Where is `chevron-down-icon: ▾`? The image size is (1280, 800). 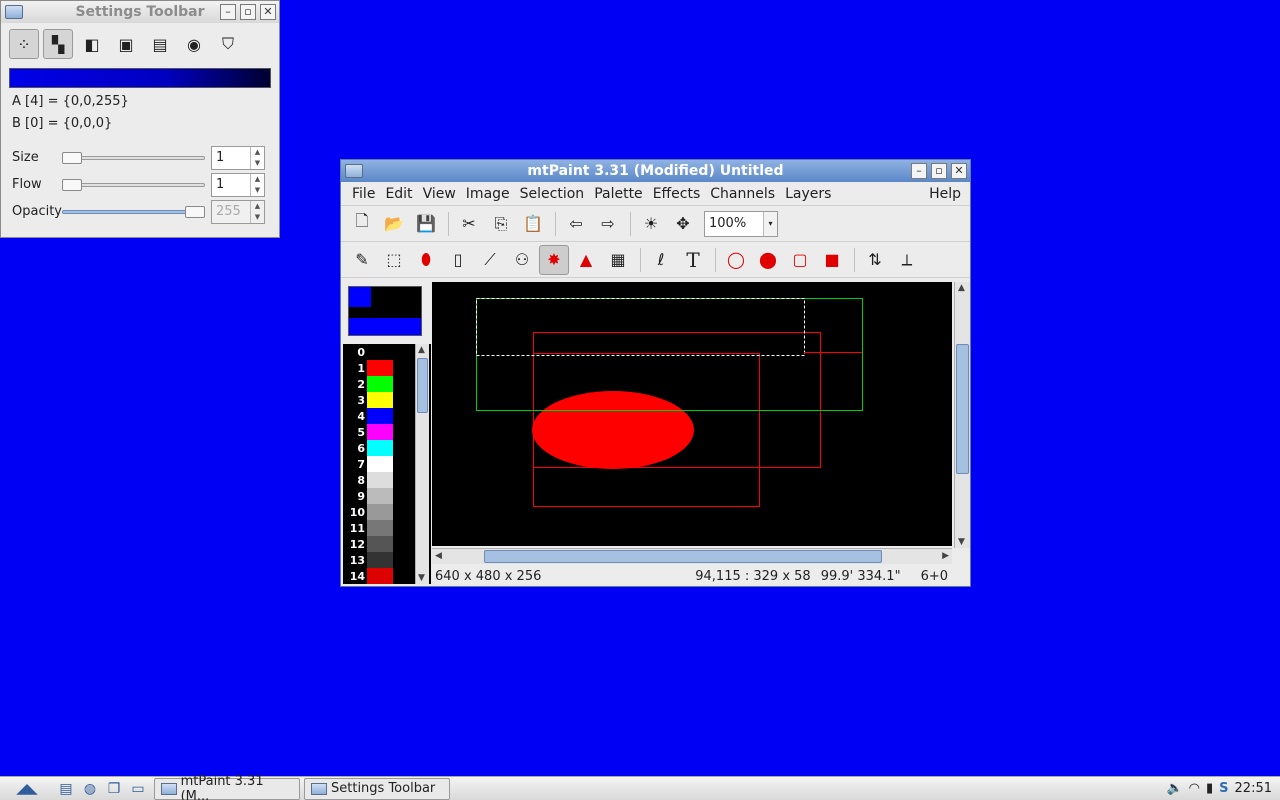
chevron-down-icon: ▾ is located at coordinates (770, 223).